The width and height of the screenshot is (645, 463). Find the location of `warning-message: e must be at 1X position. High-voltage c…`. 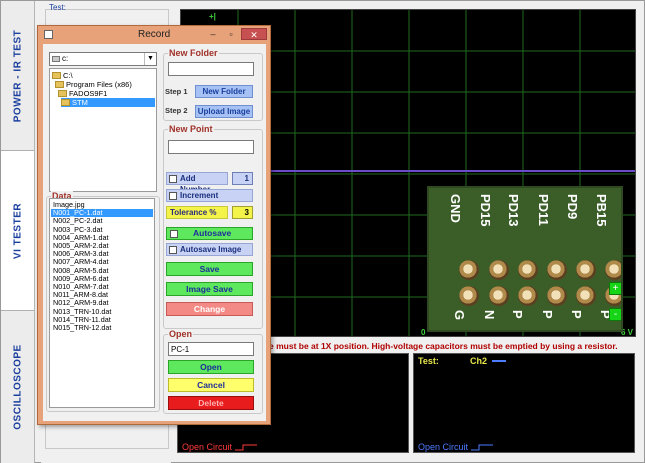

warning-message: e must be at 1X position. High-voltage c… is located at coordinates (443, 346).